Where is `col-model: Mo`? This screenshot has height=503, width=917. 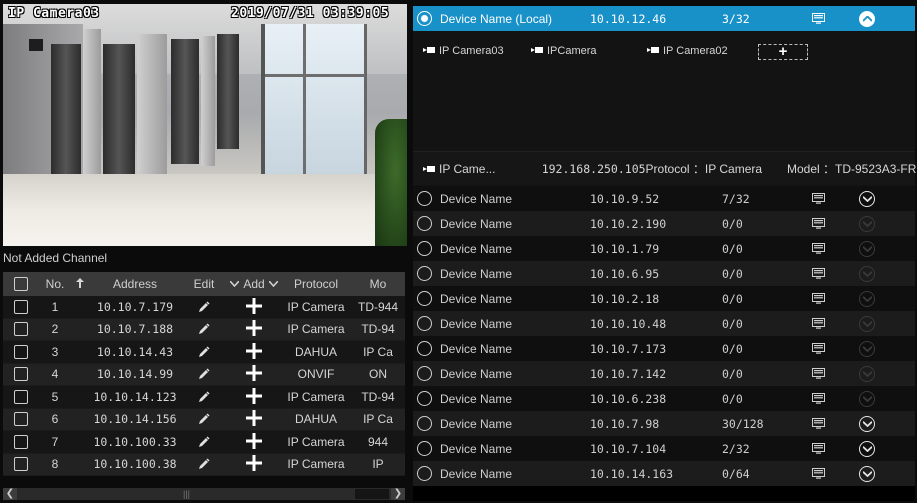
col-model: Mo is located at coordinates (378, 284).